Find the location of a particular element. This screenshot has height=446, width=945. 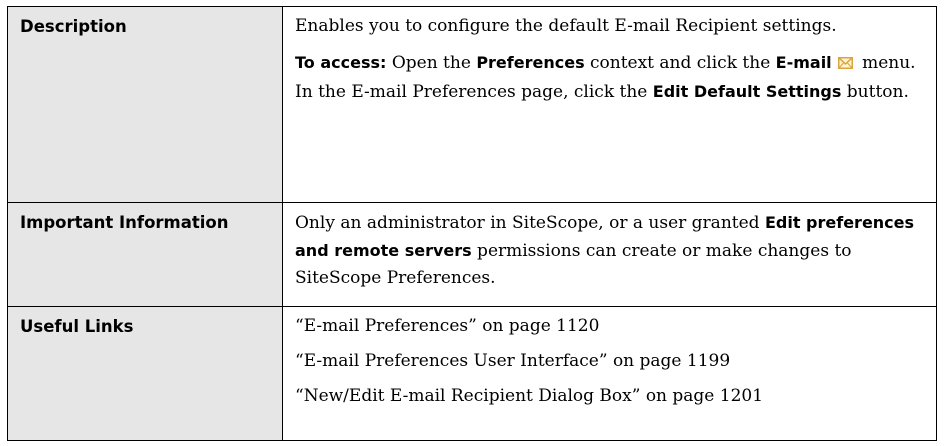

edit-default-settings-name: Edit Default Settings is located at coordinates (747, 91).